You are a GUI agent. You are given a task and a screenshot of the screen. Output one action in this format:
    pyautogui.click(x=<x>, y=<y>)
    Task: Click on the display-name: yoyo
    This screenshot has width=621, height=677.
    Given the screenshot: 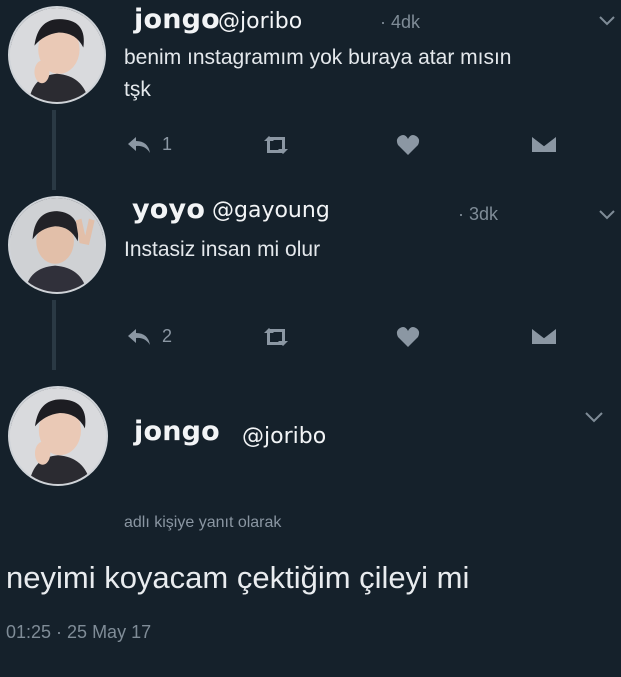 What is the action you would take?
    pyautogui.click(x=168, y=209)
    